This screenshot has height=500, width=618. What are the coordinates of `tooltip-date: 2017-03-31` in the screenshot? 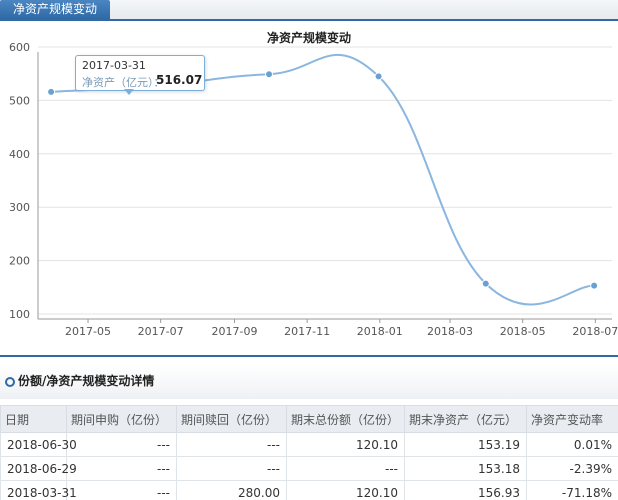 It's located at (114, 65).